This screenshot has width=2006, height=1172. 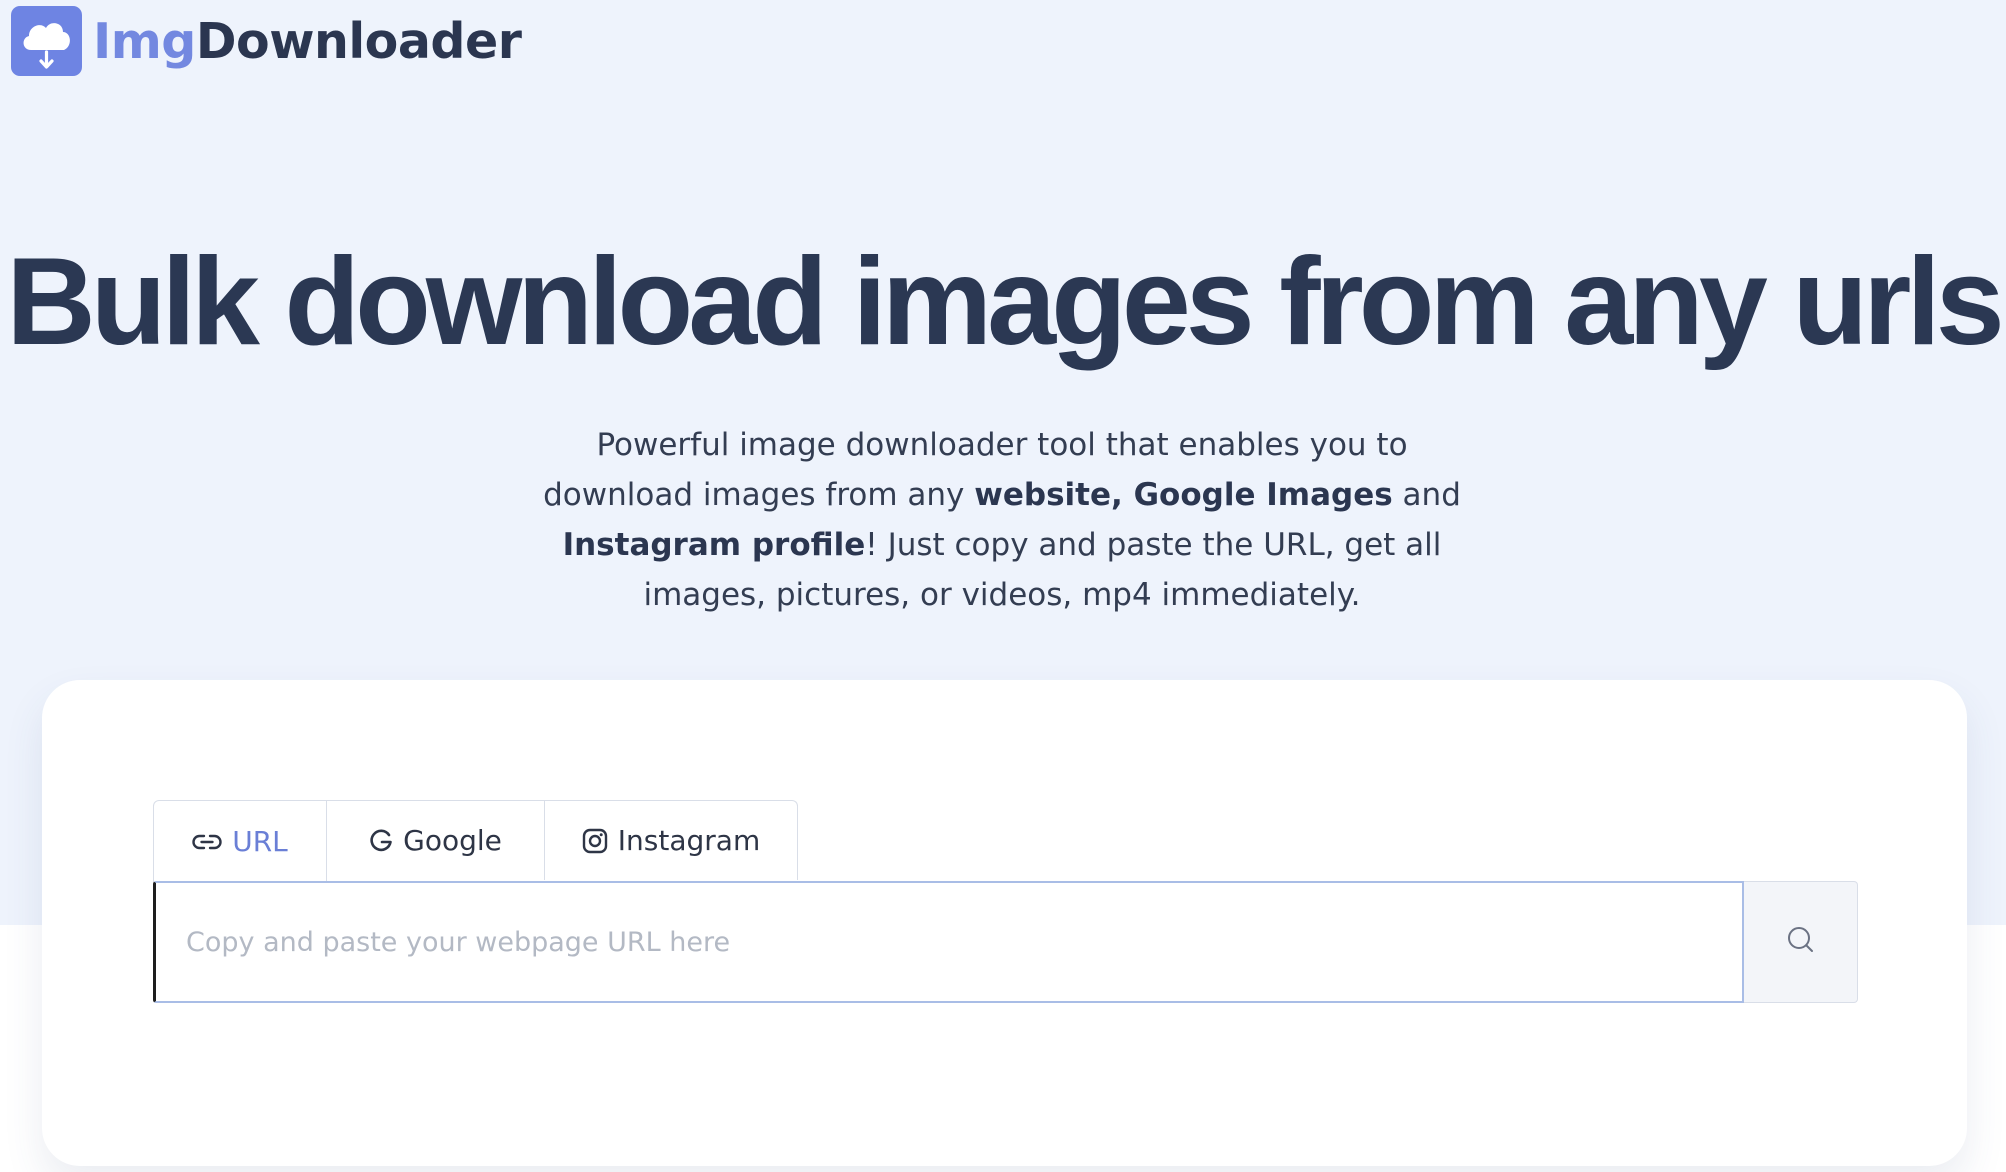 I want to click on source-tabs: URL Google Instagram, so click(x=475, y=841).